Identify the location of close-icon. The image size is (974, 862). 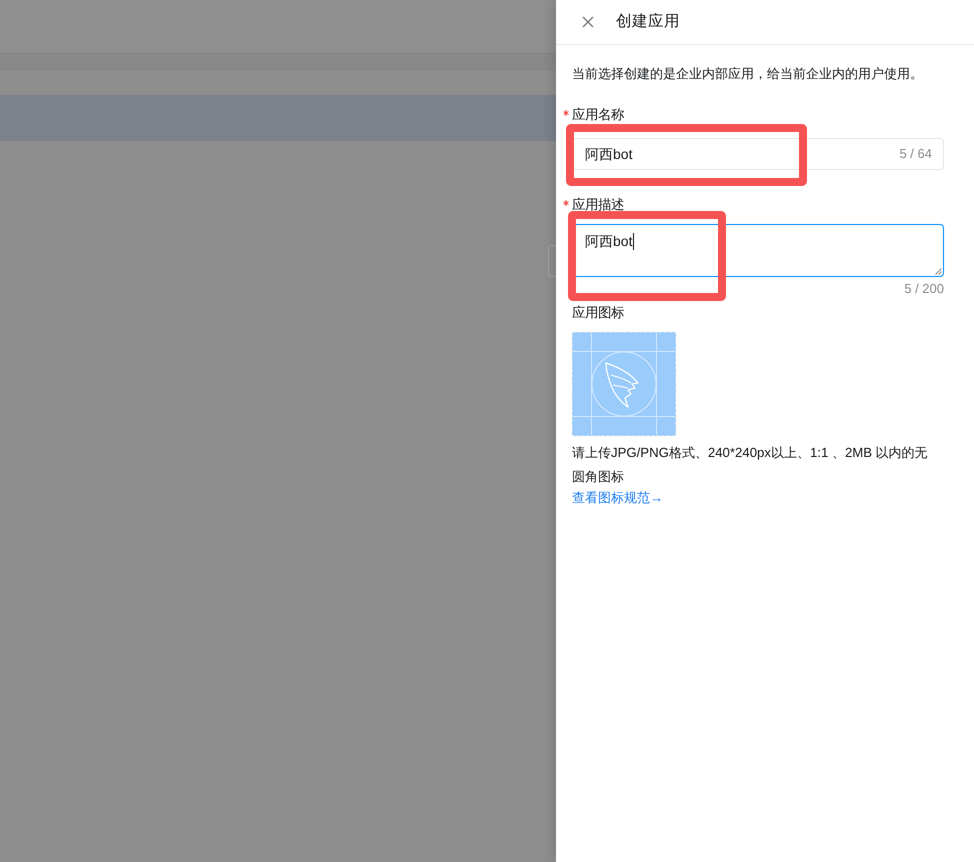
(588, 22).